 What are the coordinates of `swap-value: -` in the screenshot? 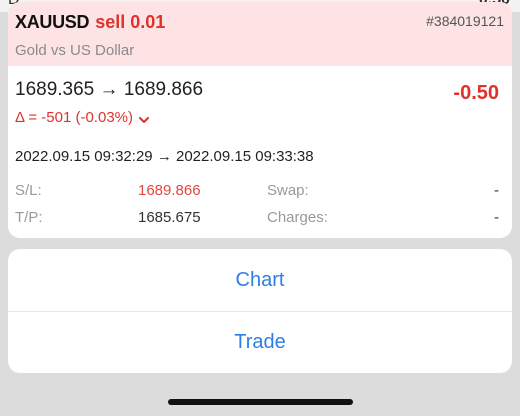 It's located at (496, 190).